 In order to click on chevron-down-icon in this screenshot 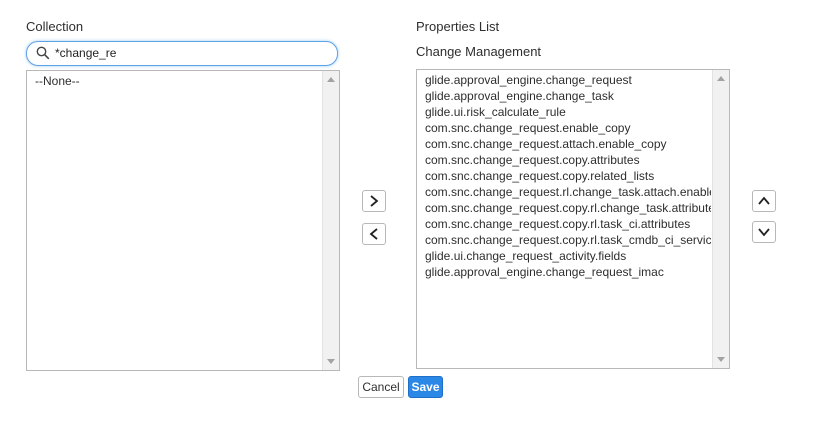, I will do `click(764, 232)`.